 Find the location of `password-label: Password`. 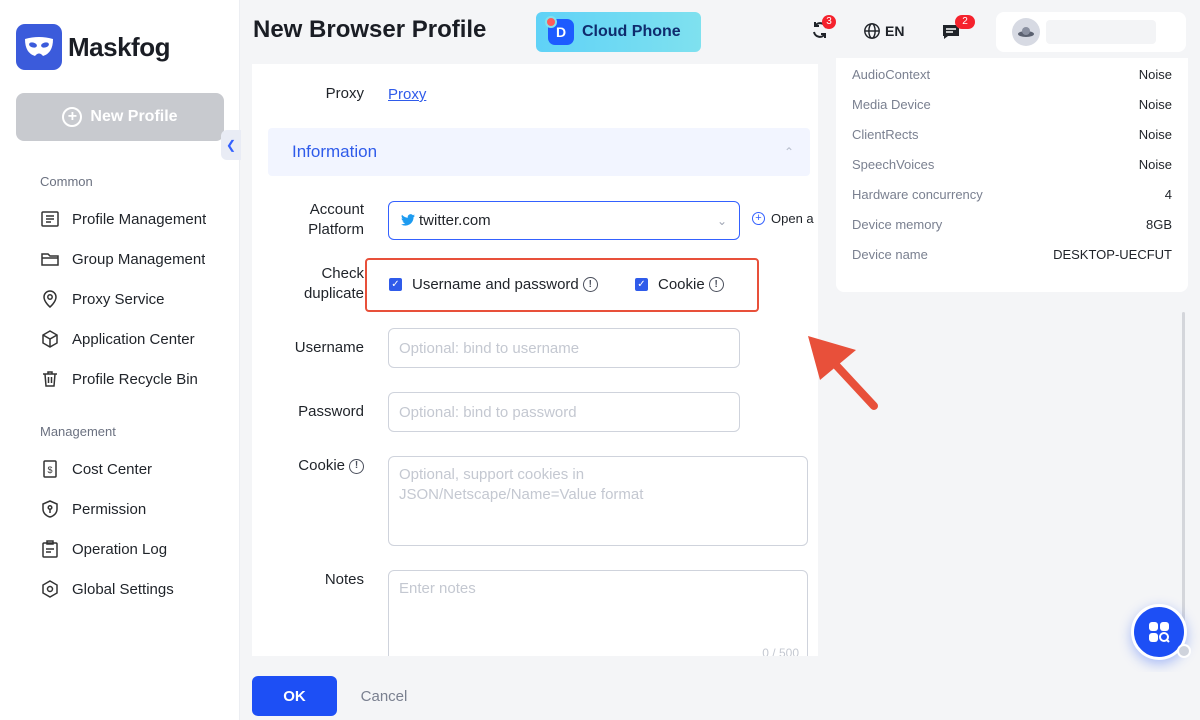

password-label: Password is located at coordinates (331, 411).